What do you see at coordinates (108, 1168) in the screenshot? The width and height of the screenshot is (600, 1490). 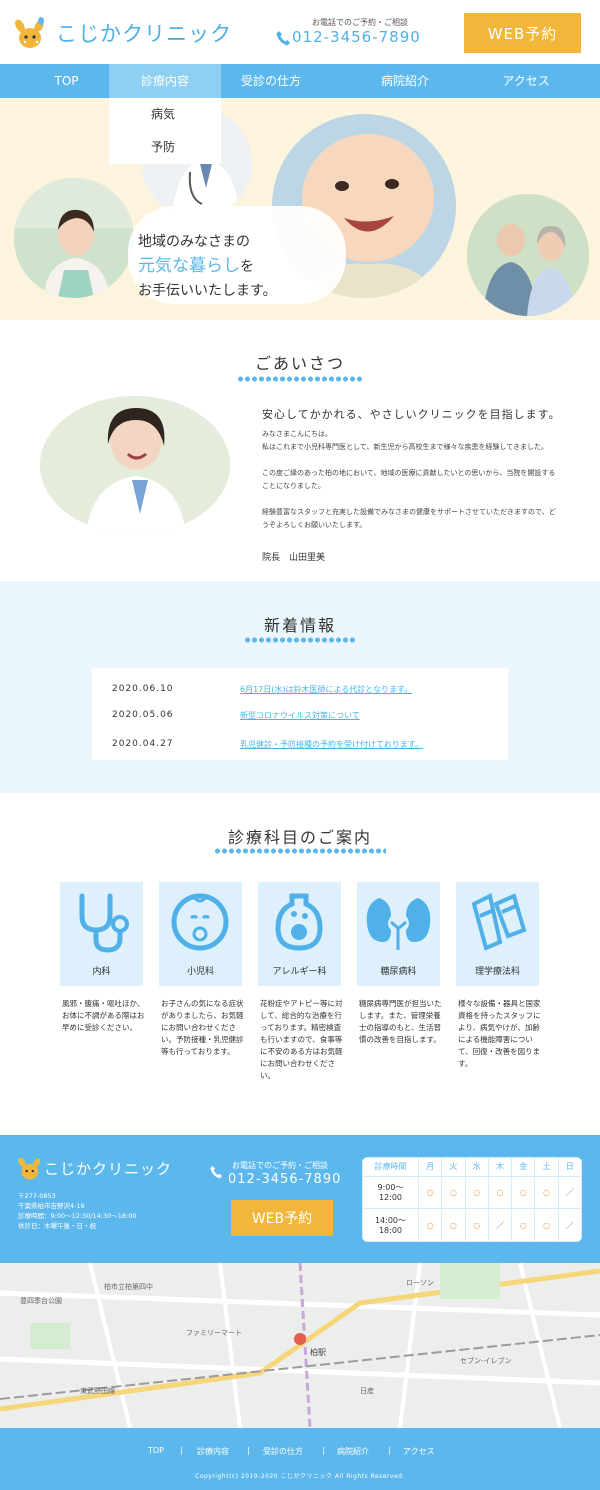 I see `footer-logo-text: こじかクリニック` at bounding box center [108, 1168].